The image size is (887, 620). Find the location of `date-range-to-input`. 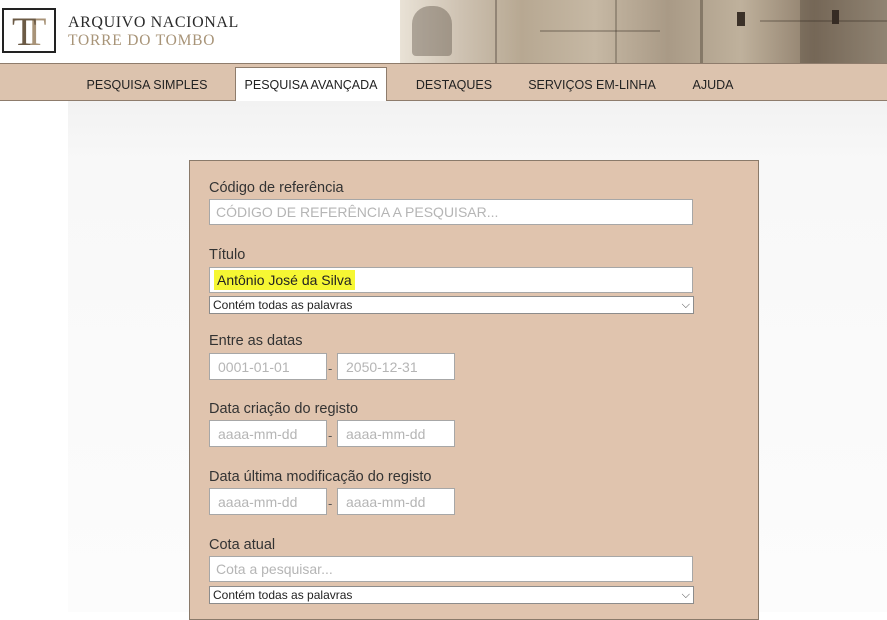

date-range-to-input is located at coordinates (396, 366).